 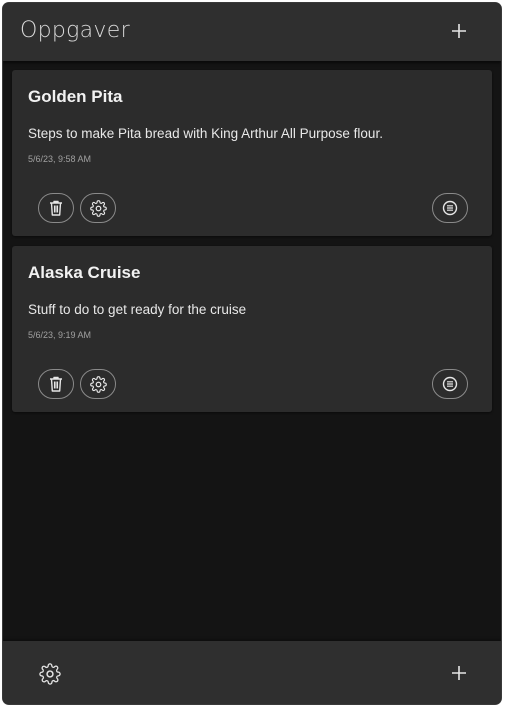 What do you see at coordinates (137, 309) in the screenshot?
I see `card-description: Stuff to do to get ready for the cruise` at bounding box center [137, 309].